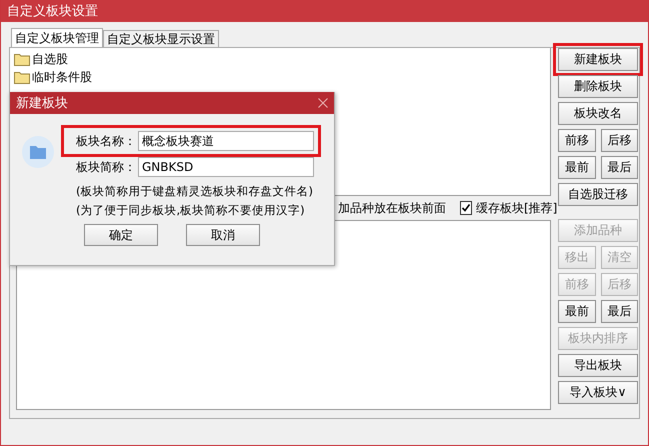 This screenshot has width=649, height=446. What do you see at coordinates (598, 365) in the screenshot?
I see `action-button: 导出板块` at bounding box center [598, 365].